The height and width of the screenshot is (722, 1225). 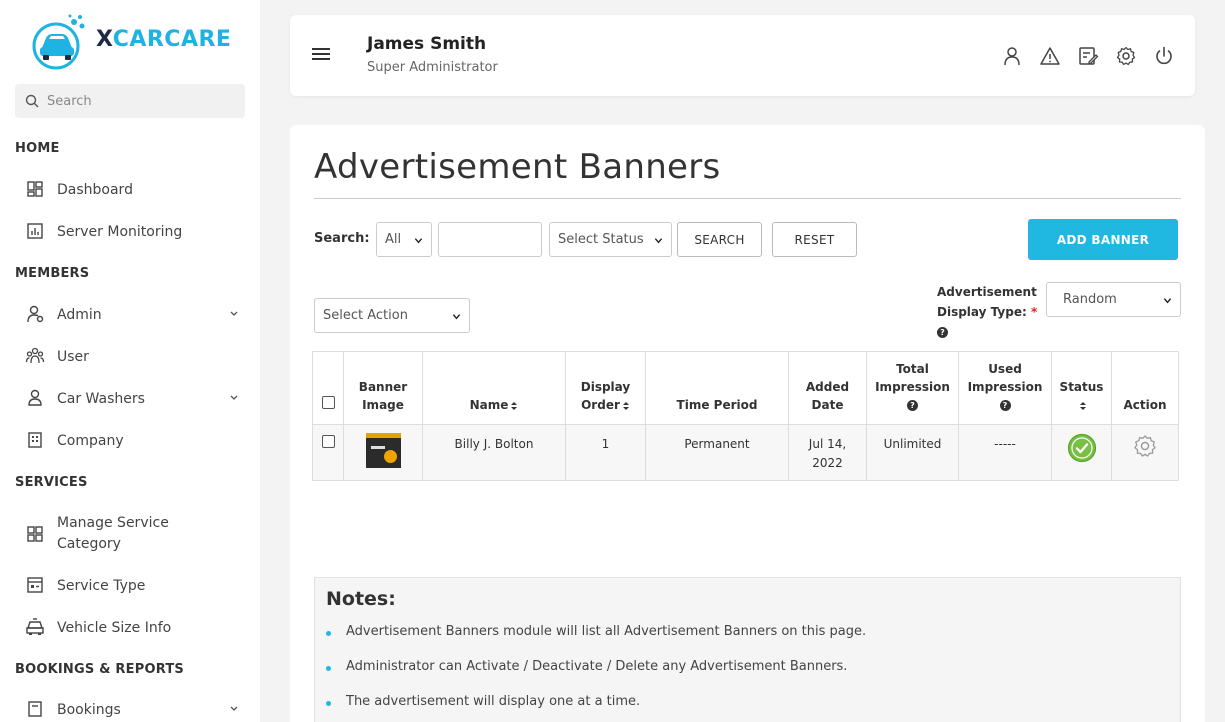 I want to click on header-total-impression: Total Impression?, so click(x=912, y=388).